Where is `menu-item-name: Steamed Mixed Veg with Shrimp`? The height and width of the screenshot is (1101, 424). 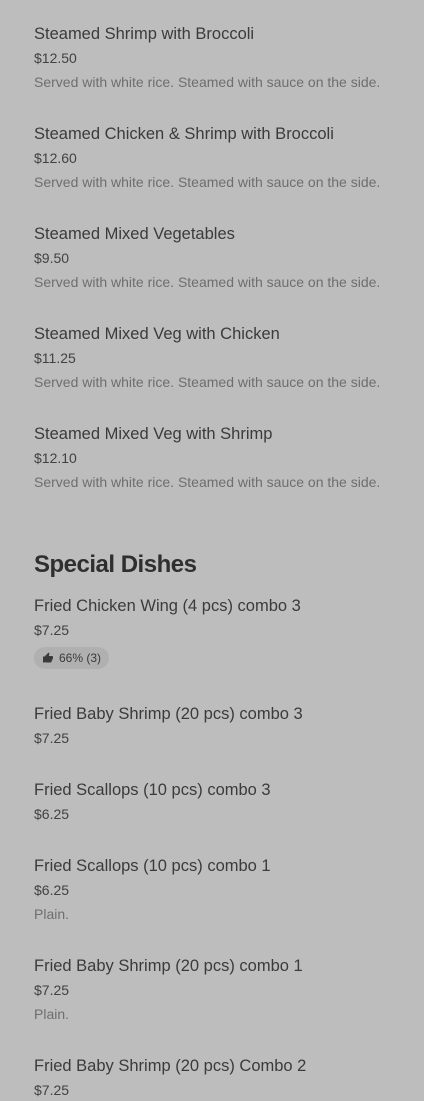
menu-item-name: Steamed Mixed Veg with Shrimp is located at coordinates (224, 434).